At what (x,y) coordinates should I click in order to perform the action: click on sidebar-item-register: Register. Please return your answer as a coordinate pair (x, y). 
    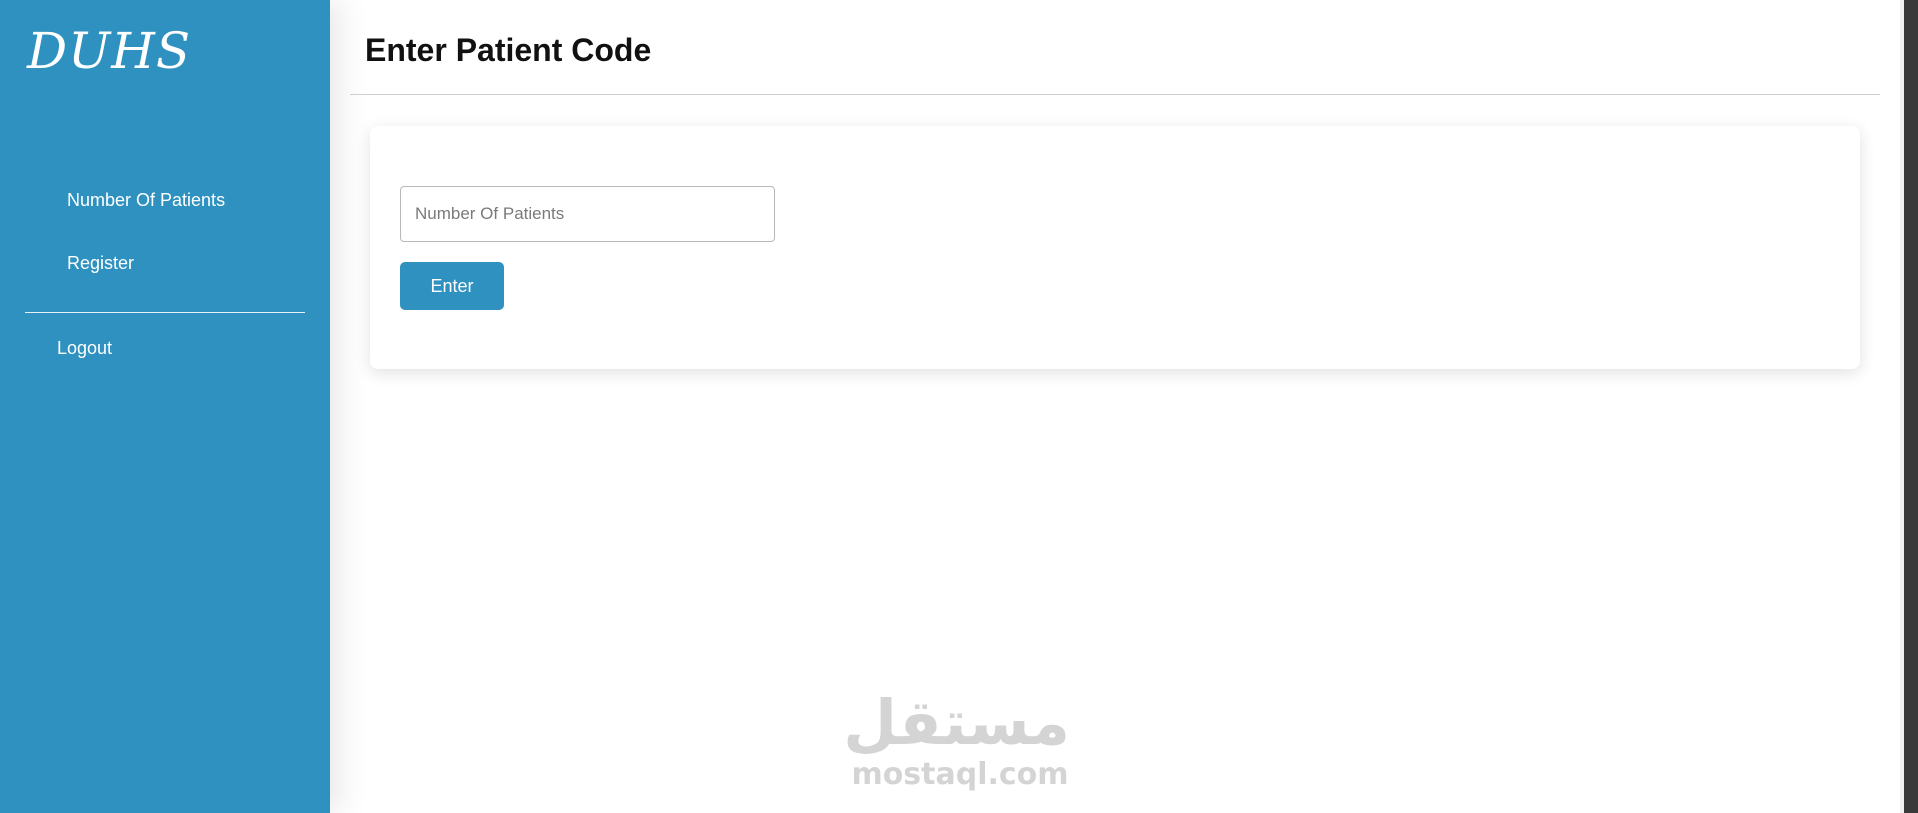
    Looking at the image, I should click on (100, 263).